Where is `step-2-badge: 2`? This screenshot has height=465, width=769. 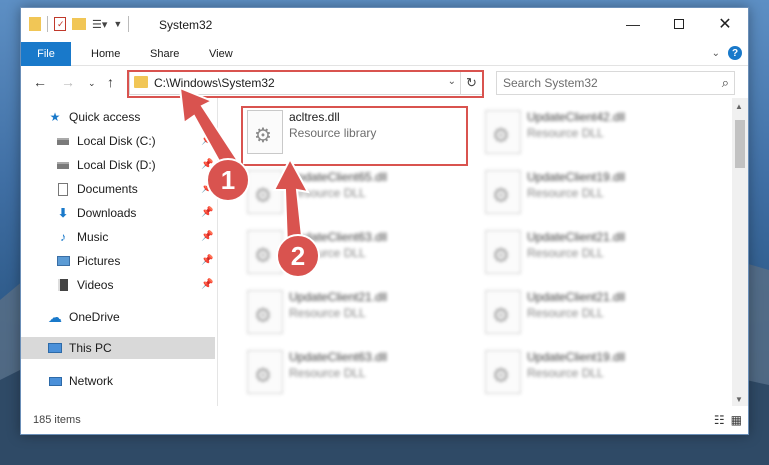
step-2-badge: 2 is located at coordinates (298, 256).